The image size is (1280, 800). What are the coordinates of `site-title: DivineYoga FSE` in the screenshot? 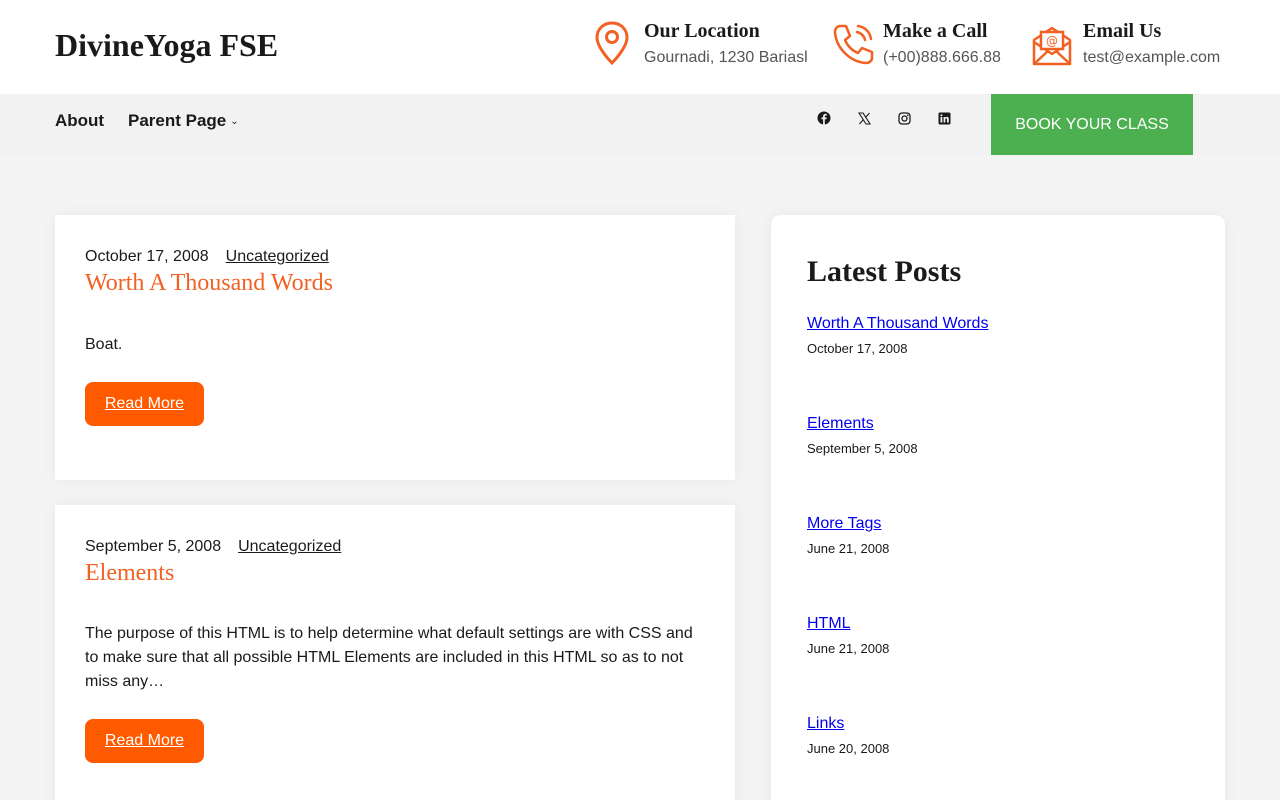 It's located at (166, 45).